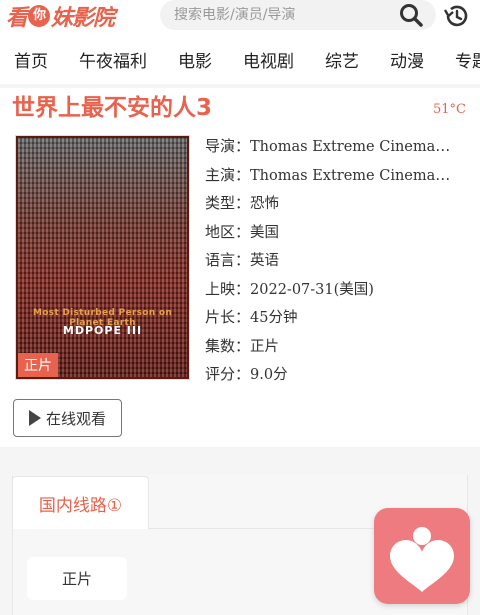 The height and width of the screenshot is (615, 480). Describe the element at coordinates (340, 349) in the screenshot. I see `info-row-episodes: 集数：正片` at that location.